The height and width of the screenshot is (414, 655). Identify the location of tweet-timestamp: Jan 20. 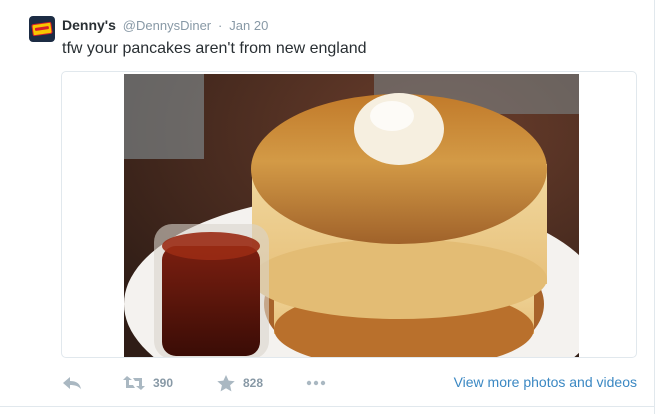
(248, 25).